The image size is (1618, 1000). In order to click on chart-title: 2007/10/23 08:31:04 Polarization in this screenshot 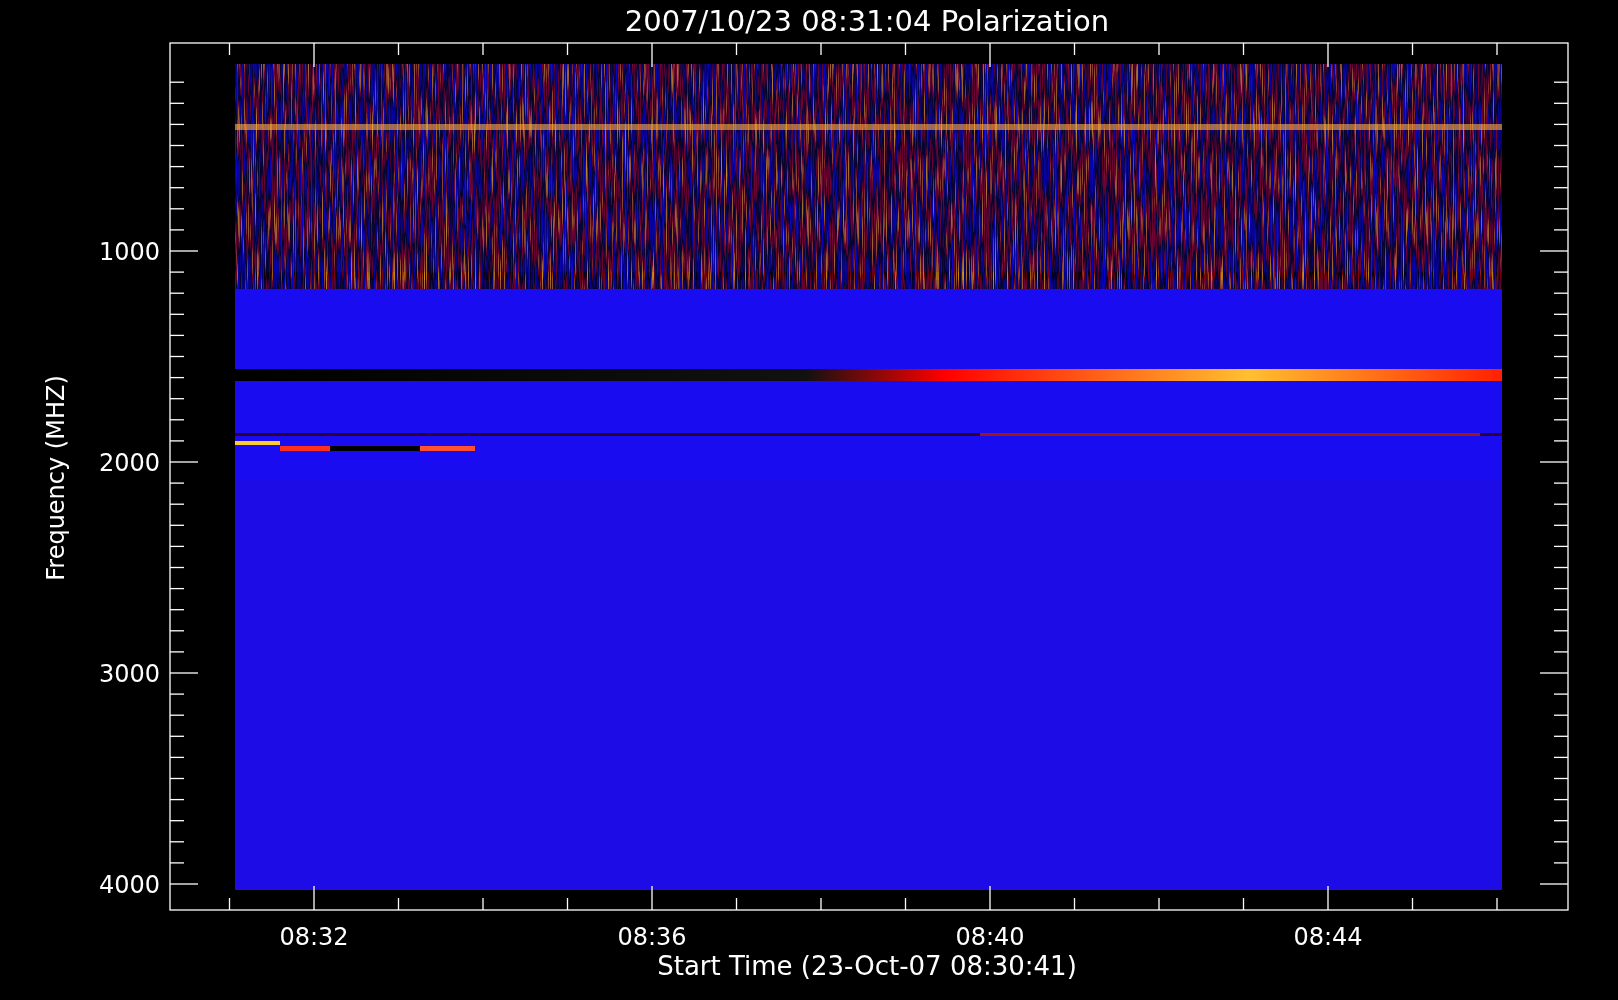, I will do `click(867, 21)`.